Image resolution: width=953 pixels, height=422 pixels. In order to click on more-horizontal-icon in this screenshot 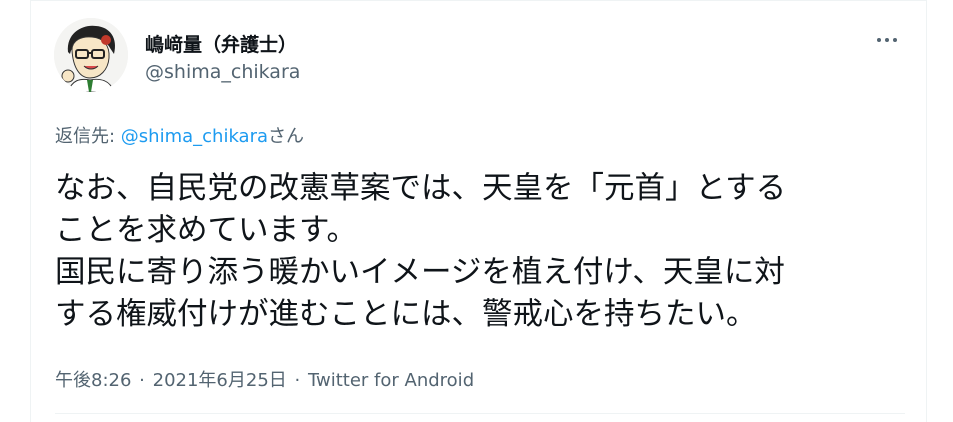, I will do `click(887, 40)`.